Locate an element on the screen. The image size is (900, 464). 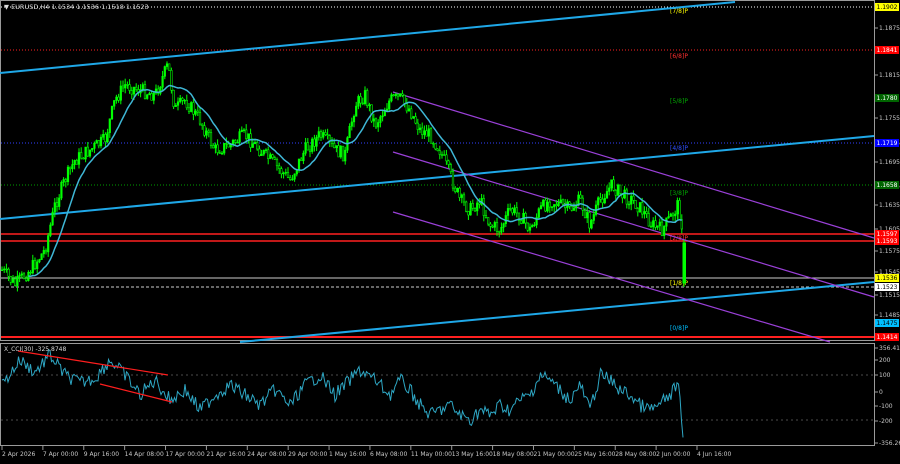
price-tag-label: 1.1536 is located at coordinates (887, 278).